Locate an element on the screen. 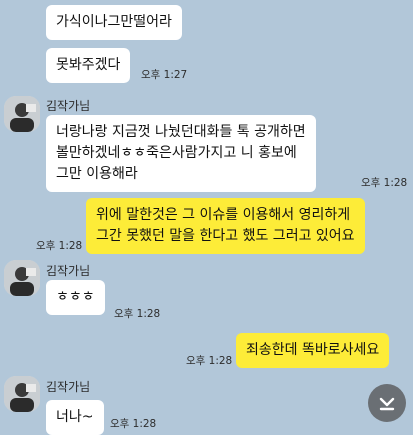  message-bubble: 가식이나그만떨어라 is located at coordinates (114, 22).